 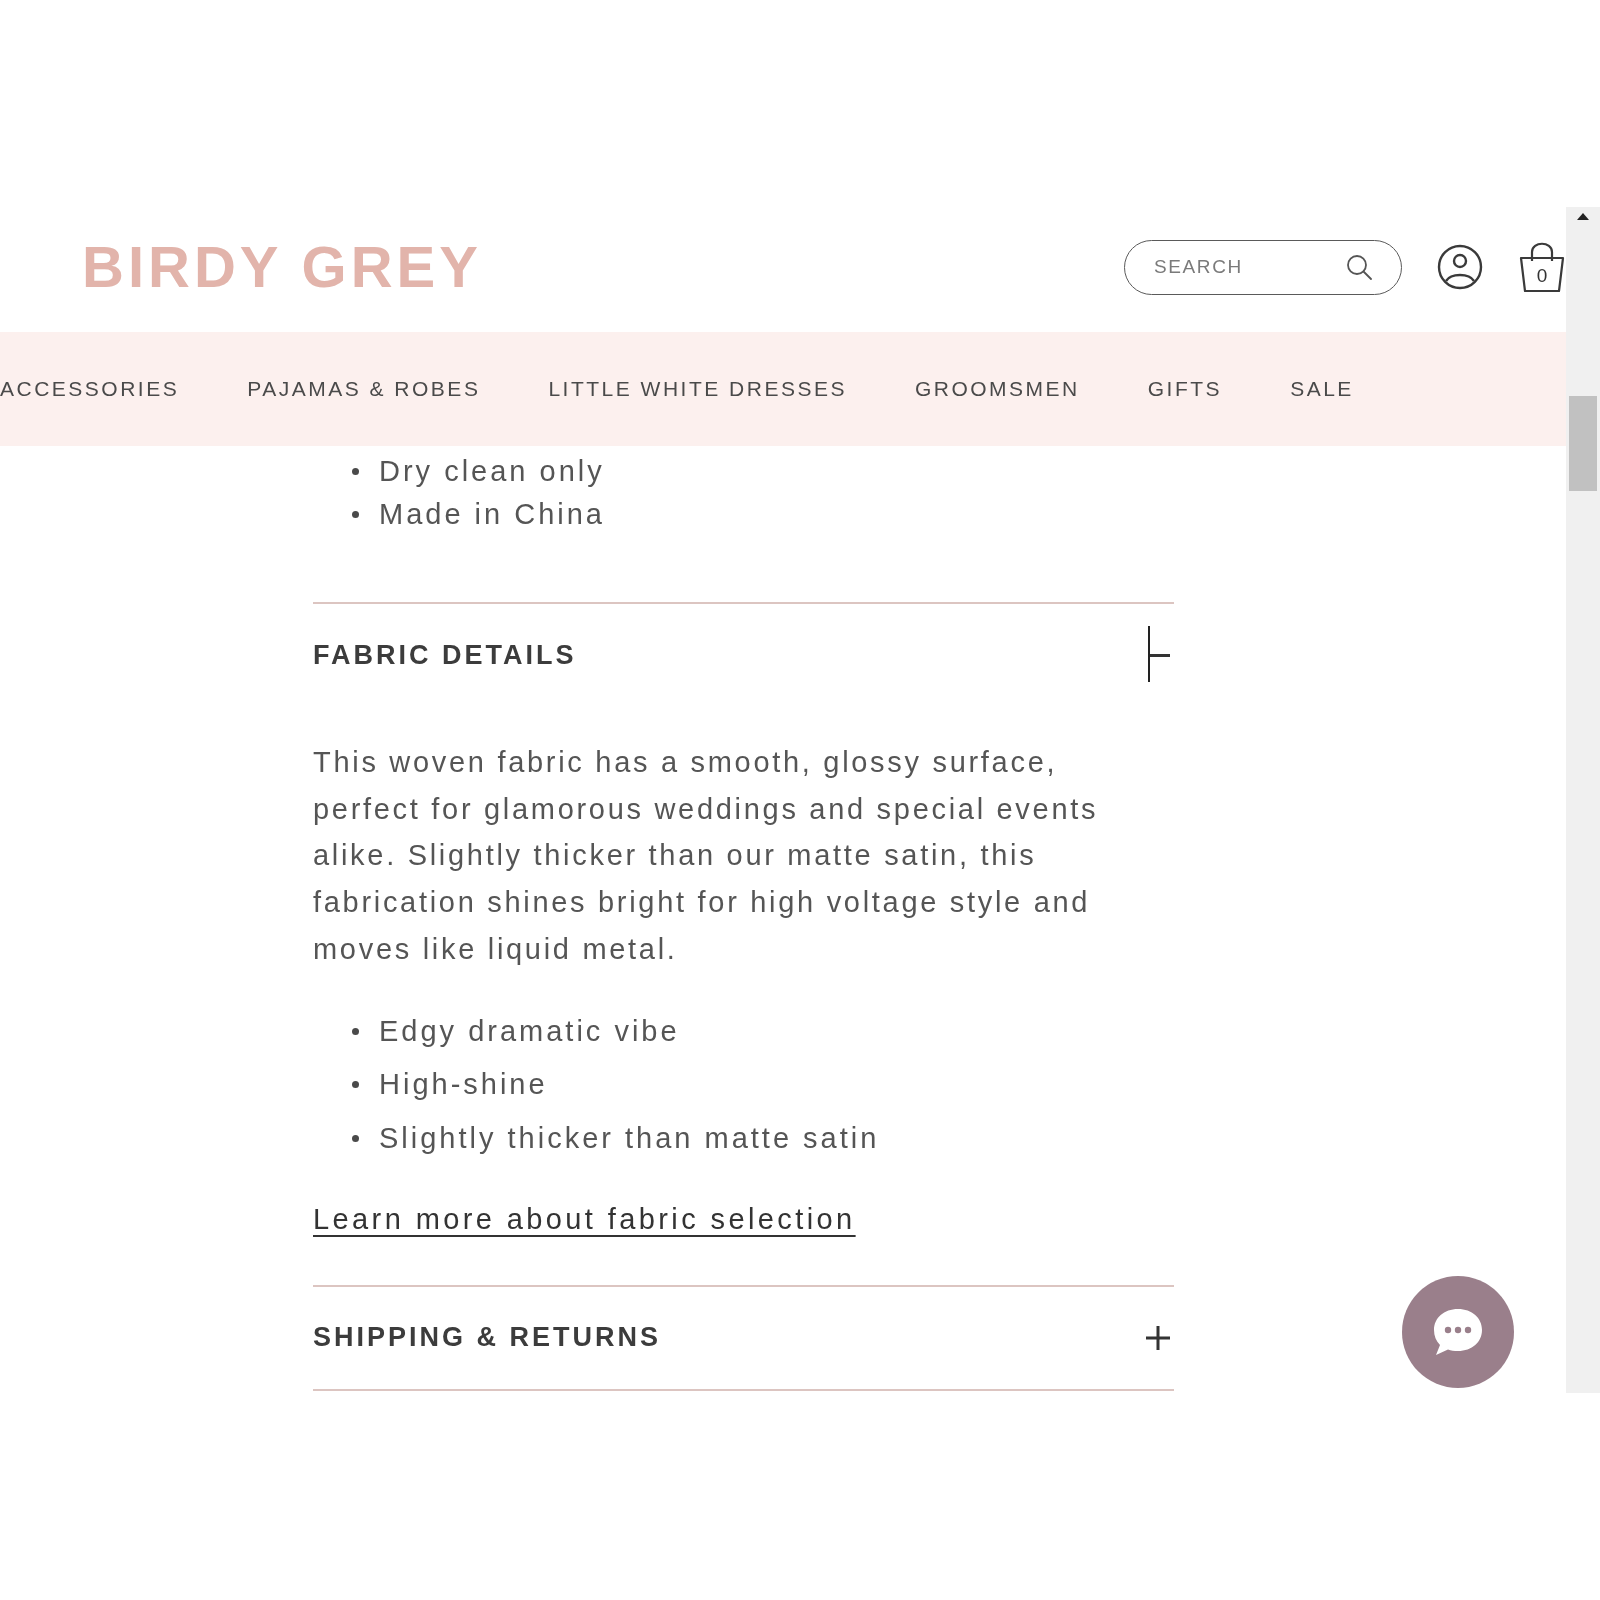 I want to click on scrollbar, so click(x=1583, y=800).